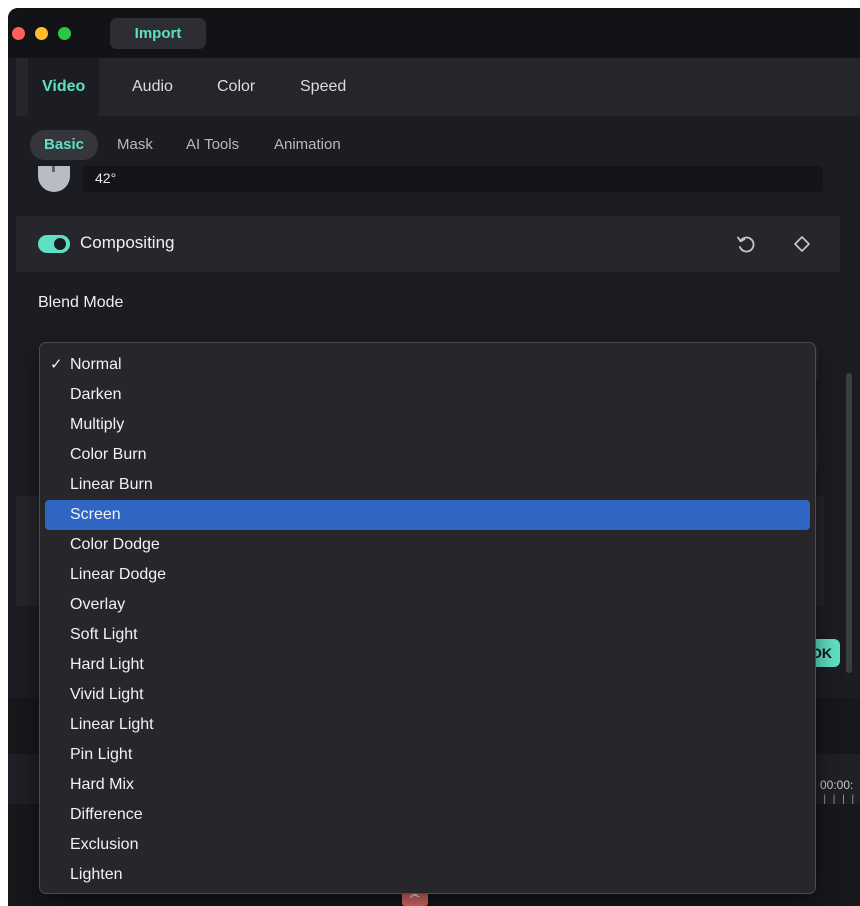 The height and width of the screenshot is (906, 860). I want to click on compositing-toggle, so click(54, 244).